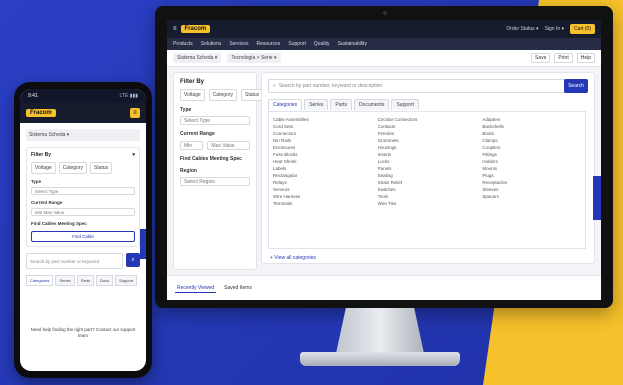 The image size is (623, 385). What do you see at coordinates (531, 196) in the screenshot?
I see `category-link: Spacers` at bounding box center [531, 196].